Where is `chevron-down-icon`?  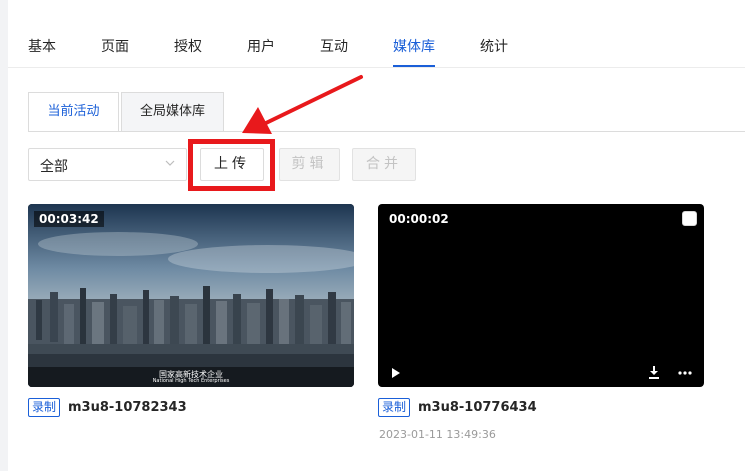
chevron-down-icon is located at coordinates (170, 163).